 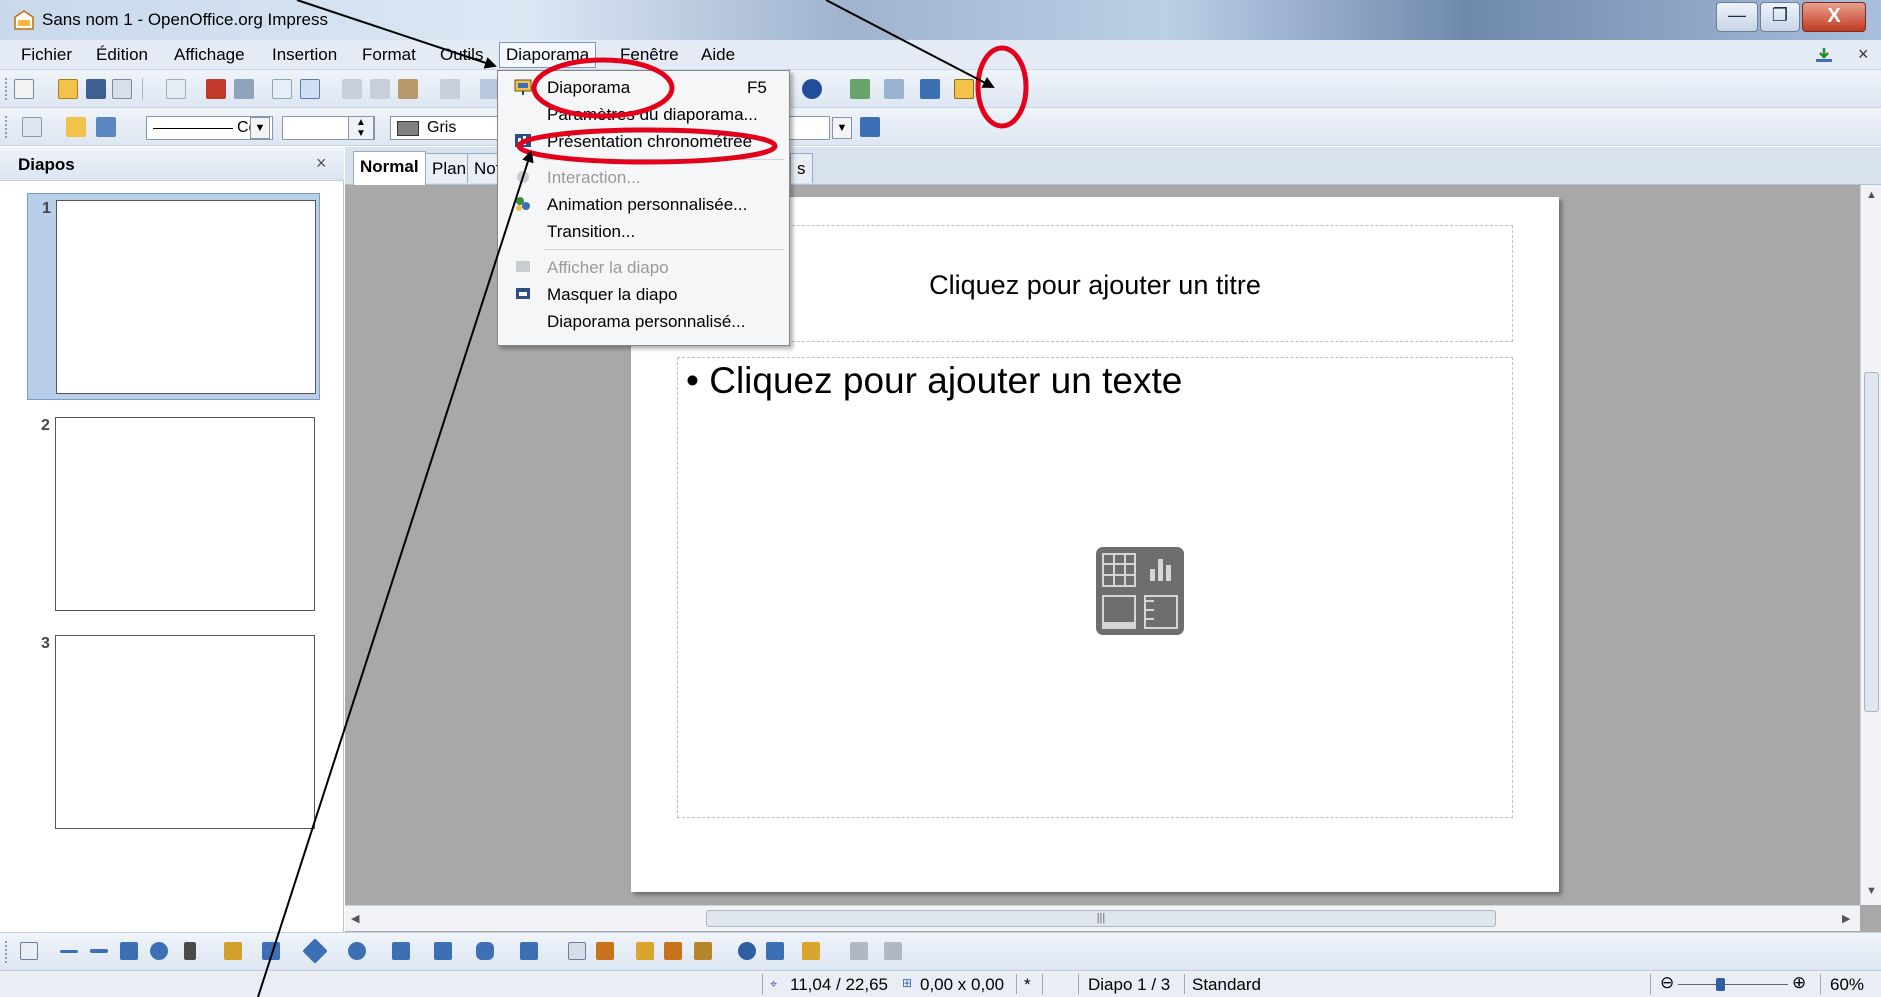 I want to click on zoom-slider, so click(x=1733, y=984).